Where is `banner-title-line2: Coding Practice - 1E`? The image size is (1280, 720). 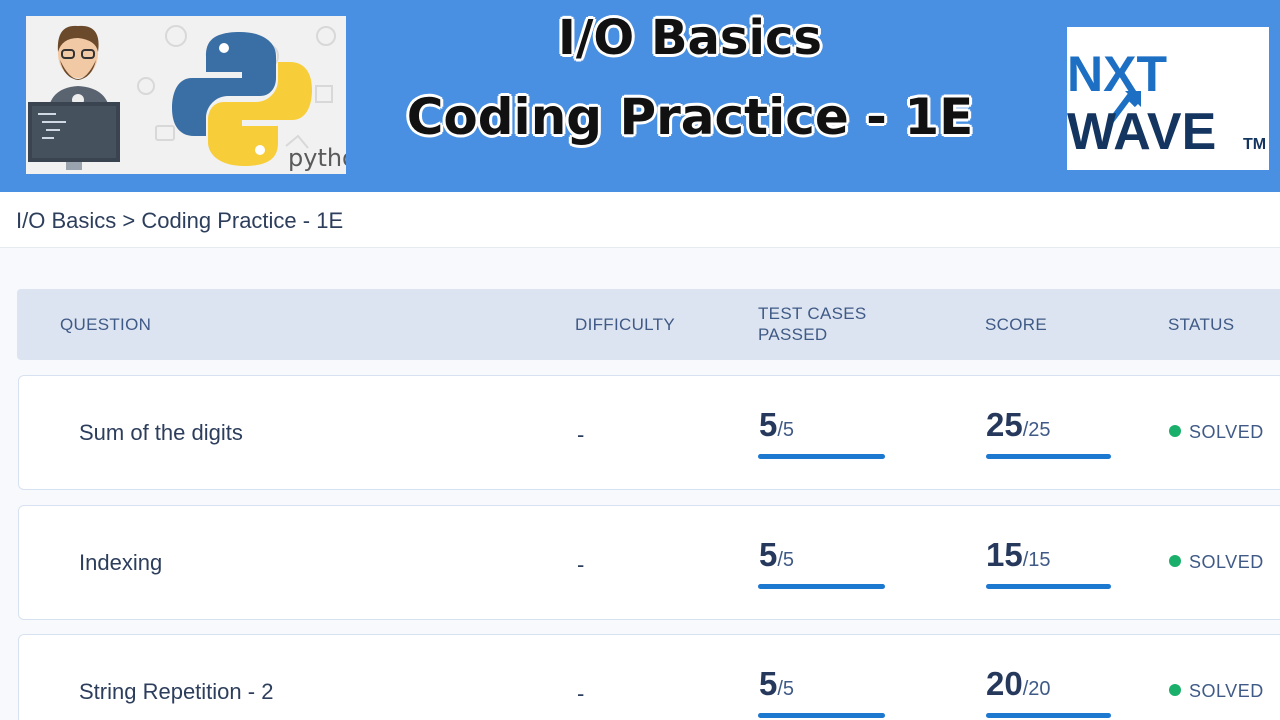
banner-title-line2: Coding Practice - 1E is located at coordinates (690, 117).